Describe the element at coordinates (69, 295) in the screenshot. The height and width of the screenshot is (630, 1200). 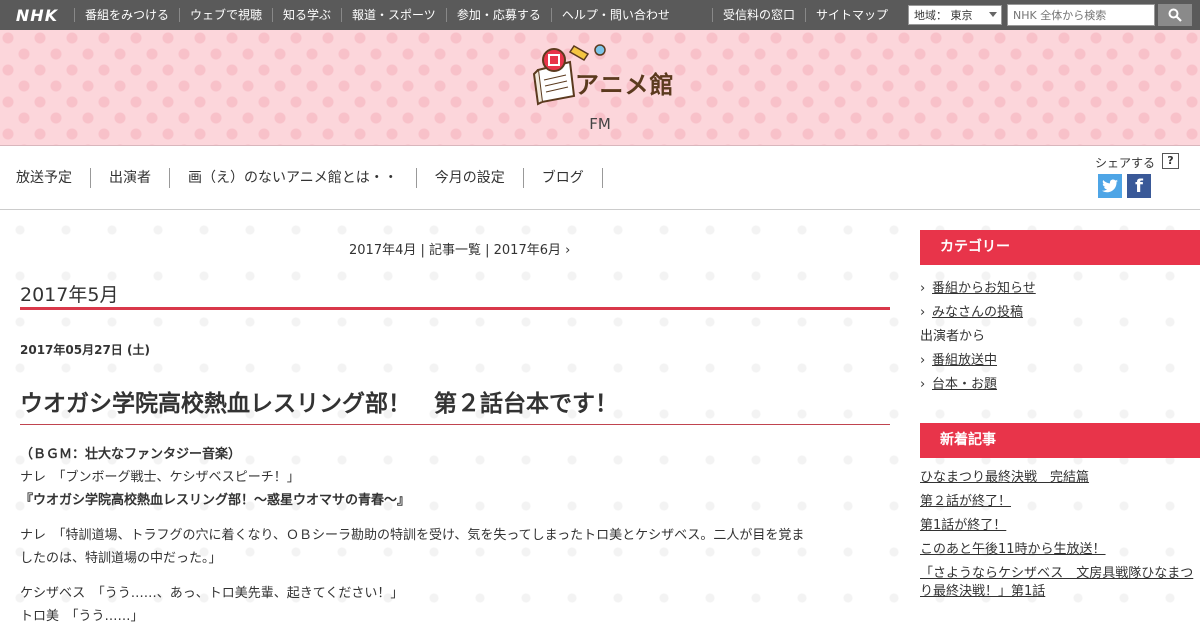
I see `archive-month-heading: 2017年5月` at that location.